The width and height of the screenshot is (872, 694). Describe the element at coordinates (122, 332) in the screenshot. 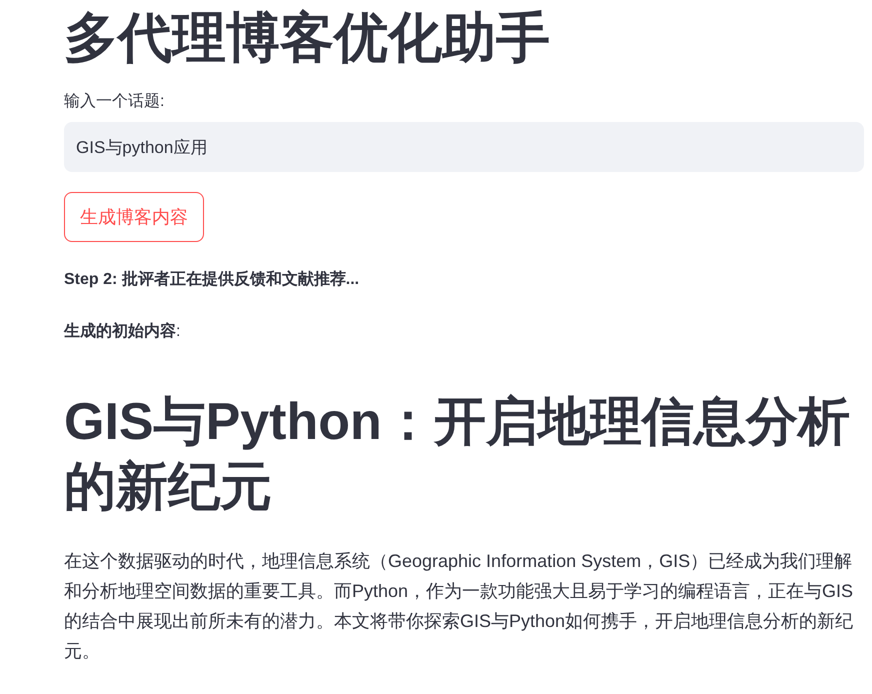

I see `section-label: 生成的初始内容:` at that location.